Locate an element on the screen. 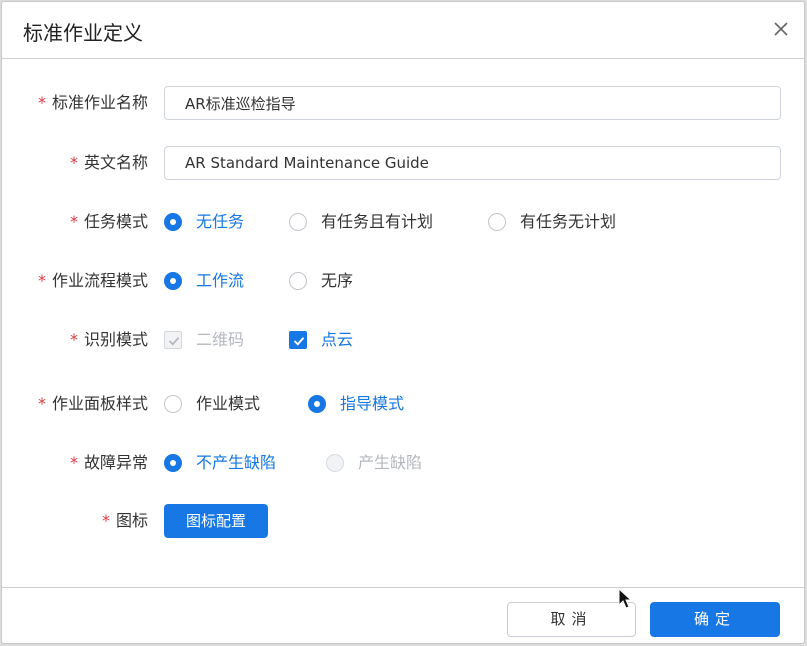 The image size is (807, 646). task-mode-row: * 任务模式 无任务 有任务且有计划 有任务无计划 is located at coordinates (403, 222).